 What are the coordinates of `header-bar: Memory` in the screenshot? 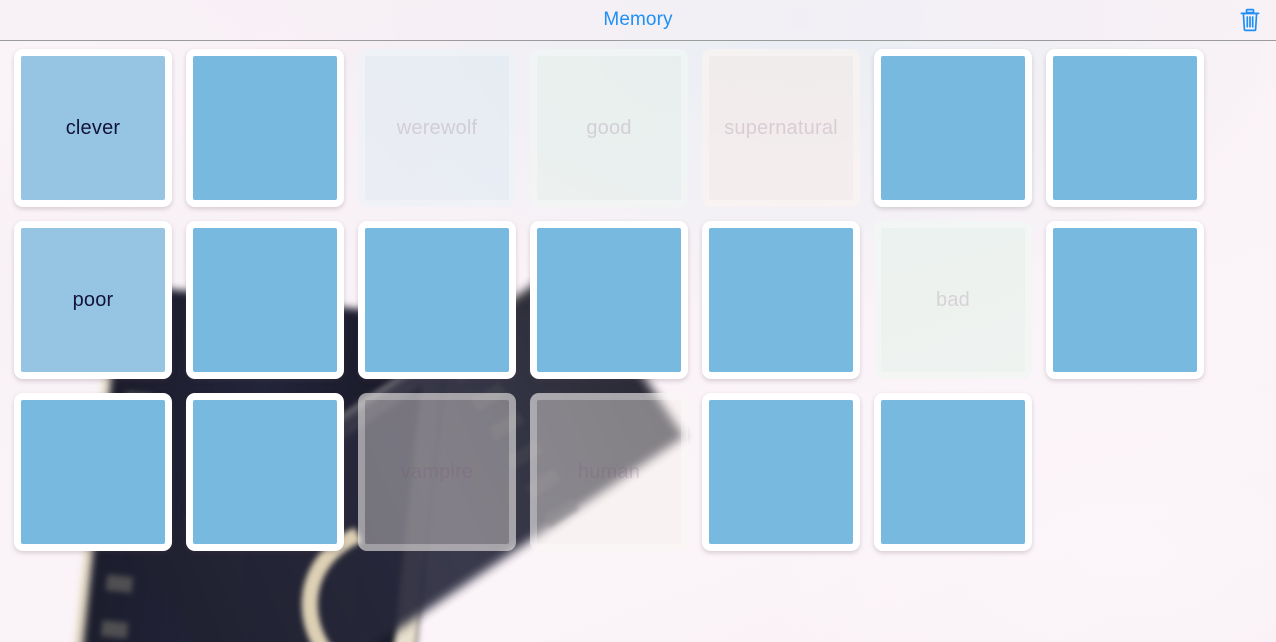 It's located at (638, 20).